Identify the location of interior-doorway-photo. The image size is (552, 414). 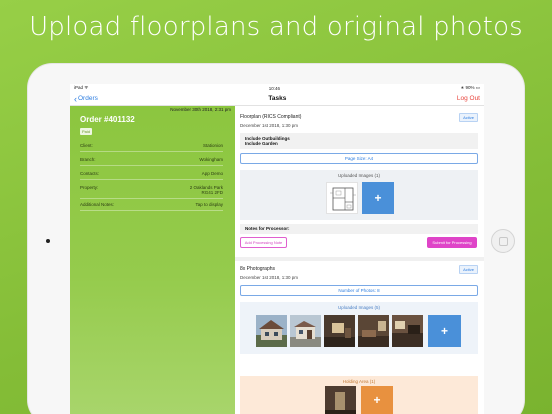
(340, 400).